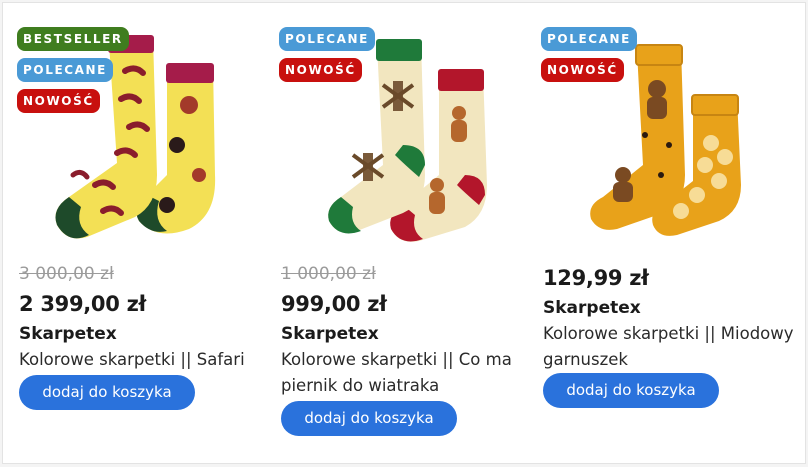 This screenshot has width=808, height=467. I want to click on price: 2 399,00 zł, so click(82, 304).